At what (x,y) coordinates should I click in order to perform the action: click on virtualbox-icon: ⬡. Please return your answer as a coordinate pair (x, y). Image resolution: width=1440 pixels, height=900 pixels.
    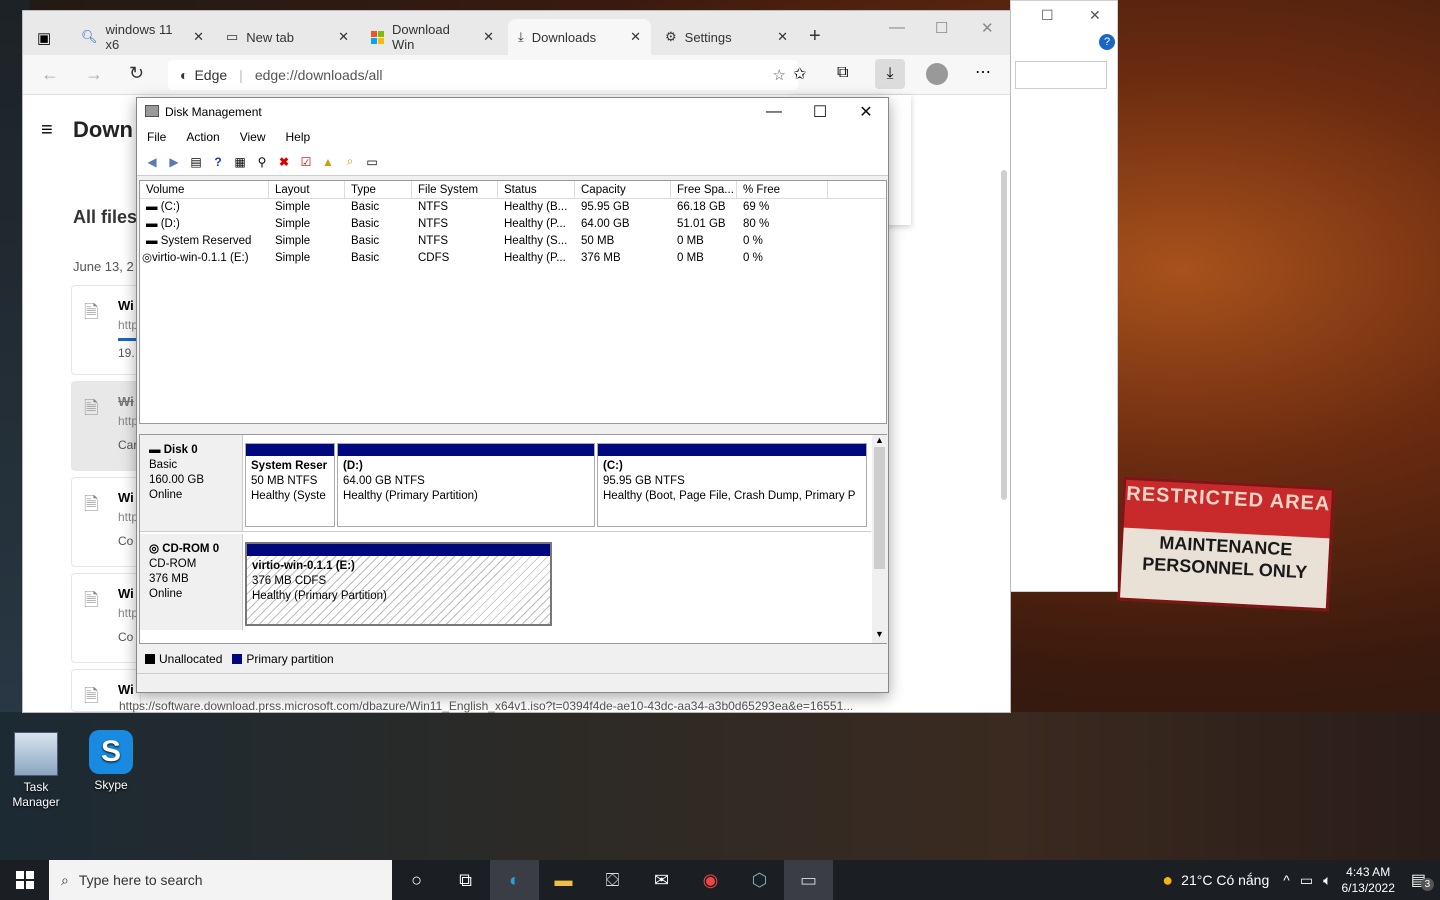
    Looking at the image, I should click on (759, 880).